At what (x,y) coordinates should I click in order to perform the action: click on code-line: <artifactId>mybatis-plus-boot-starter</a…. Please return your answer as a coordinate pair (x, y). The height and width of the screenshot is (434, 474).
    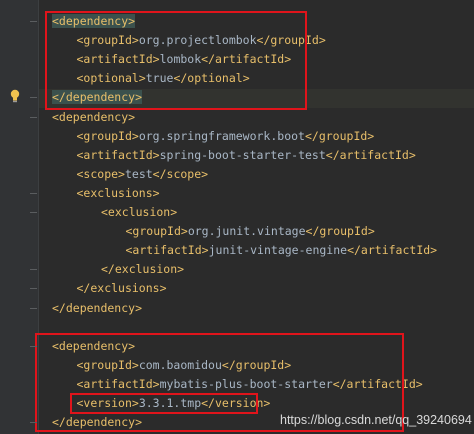
    Looking at the image, I should click on (250, 384).